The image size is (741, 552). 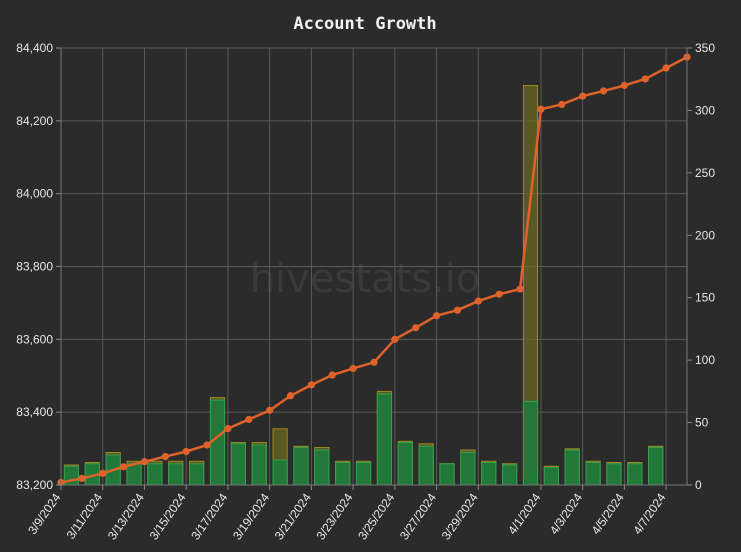 I want to click on y-right-tick-label: 200, so click(x=705, y=235).